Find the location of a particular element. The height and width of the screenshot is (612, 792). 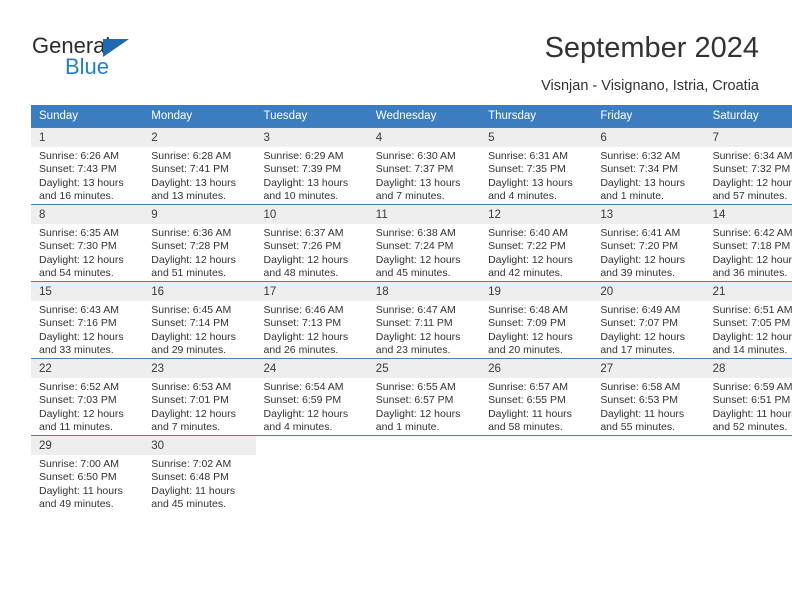

day-number: 8 is located at coordinates (87, 214).